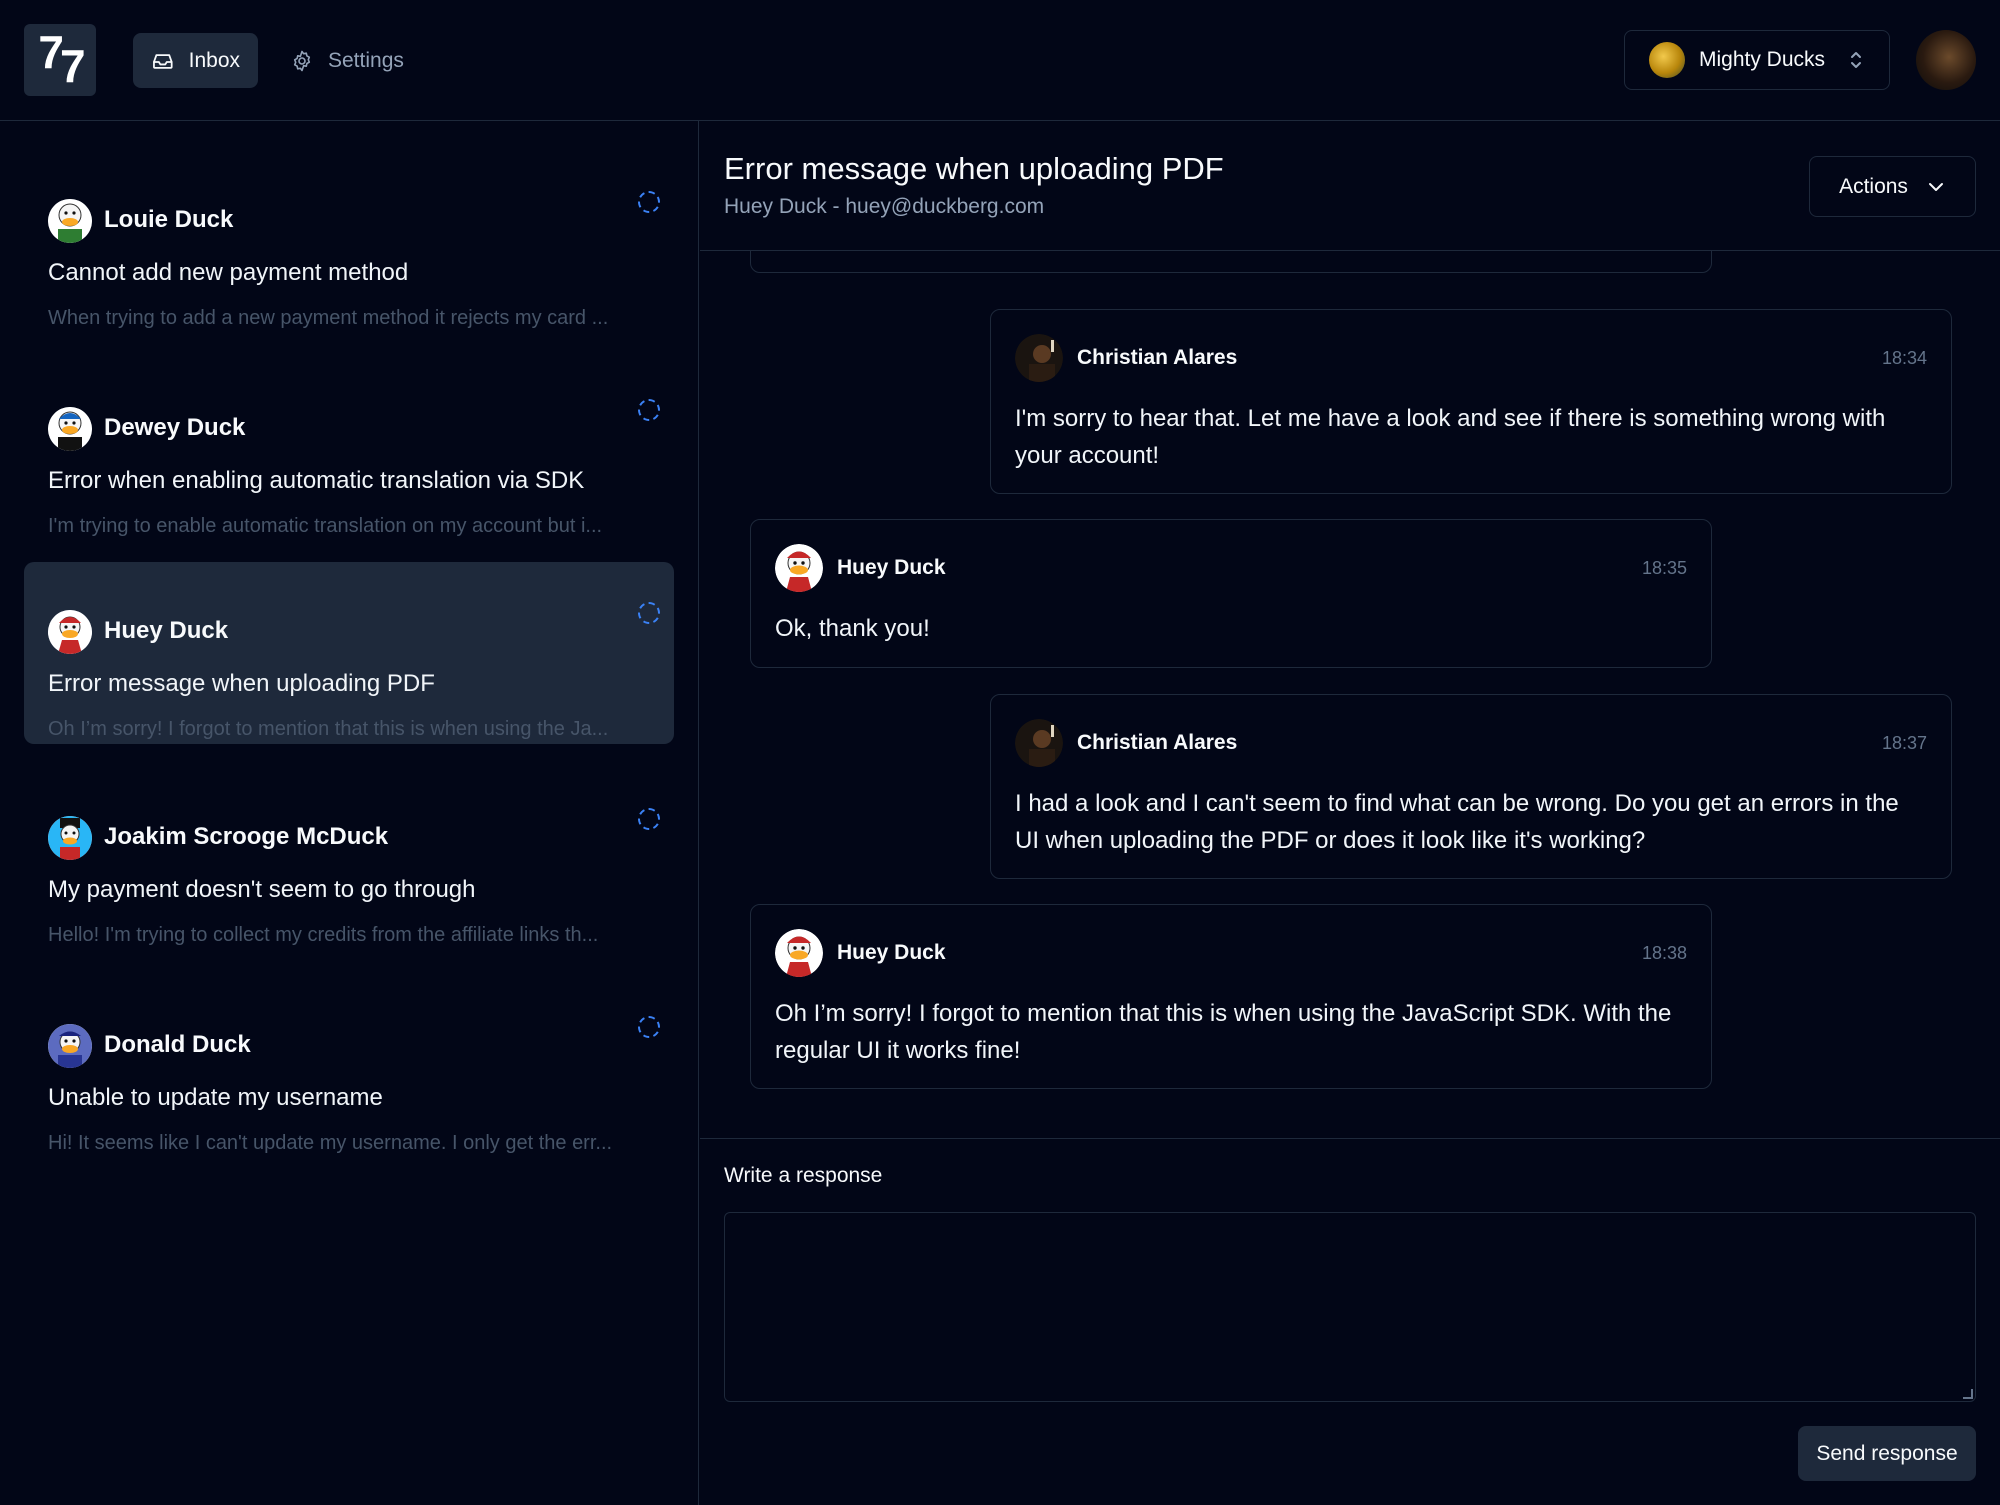 The width and height of the screenshot is (2000, 1505). I want to click on nav-inbox-button: Inbox, so click(195, 60).